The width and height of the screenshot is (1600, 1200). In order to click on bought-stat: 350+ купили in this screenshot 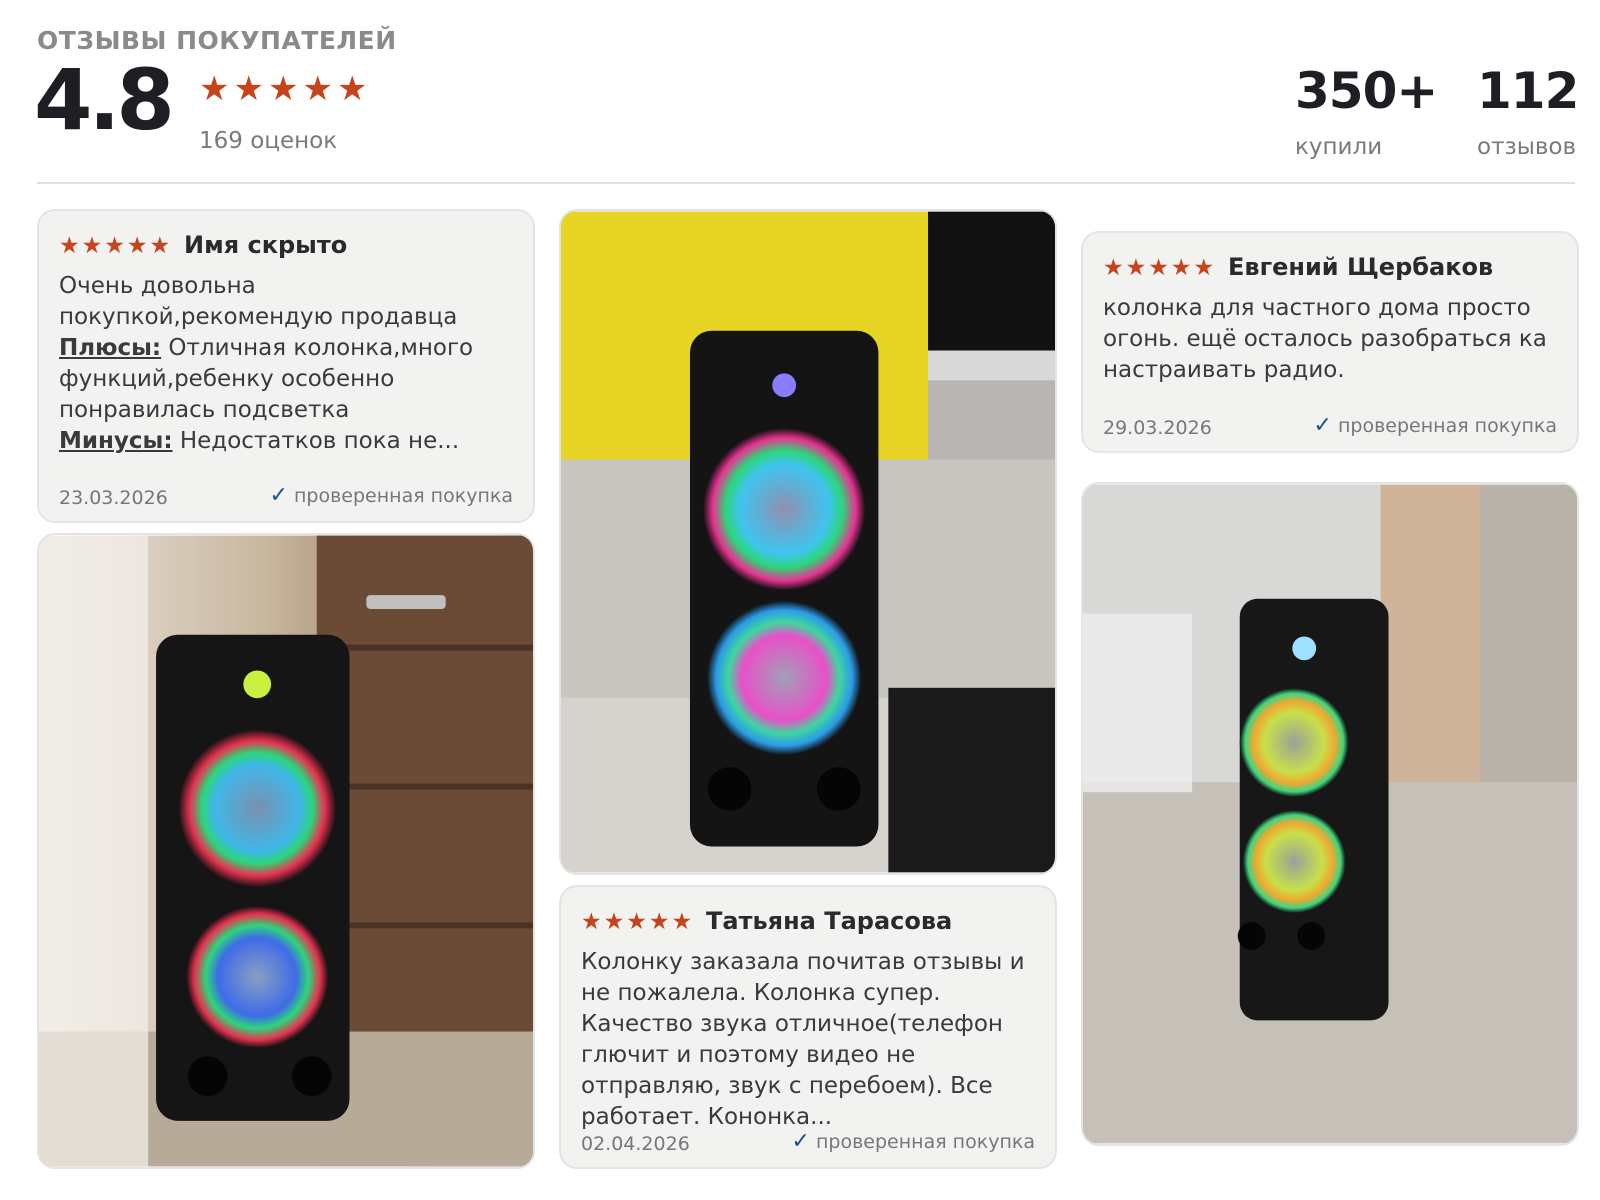, I will do `click(1366, 111)`.